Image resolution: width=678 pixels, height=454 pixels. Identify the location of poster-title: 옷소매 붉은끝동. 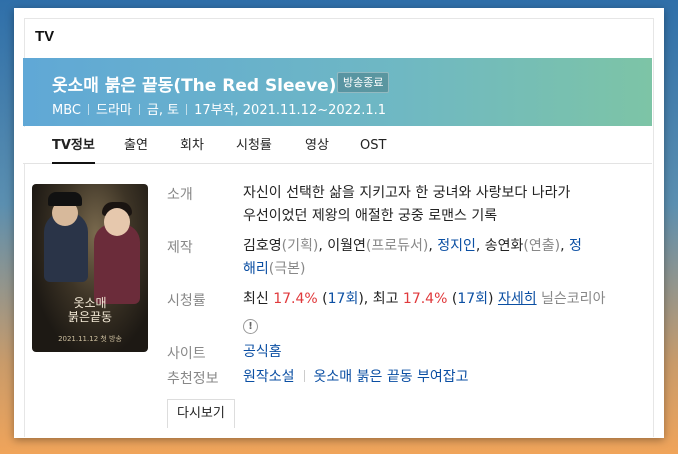
(90, 310).